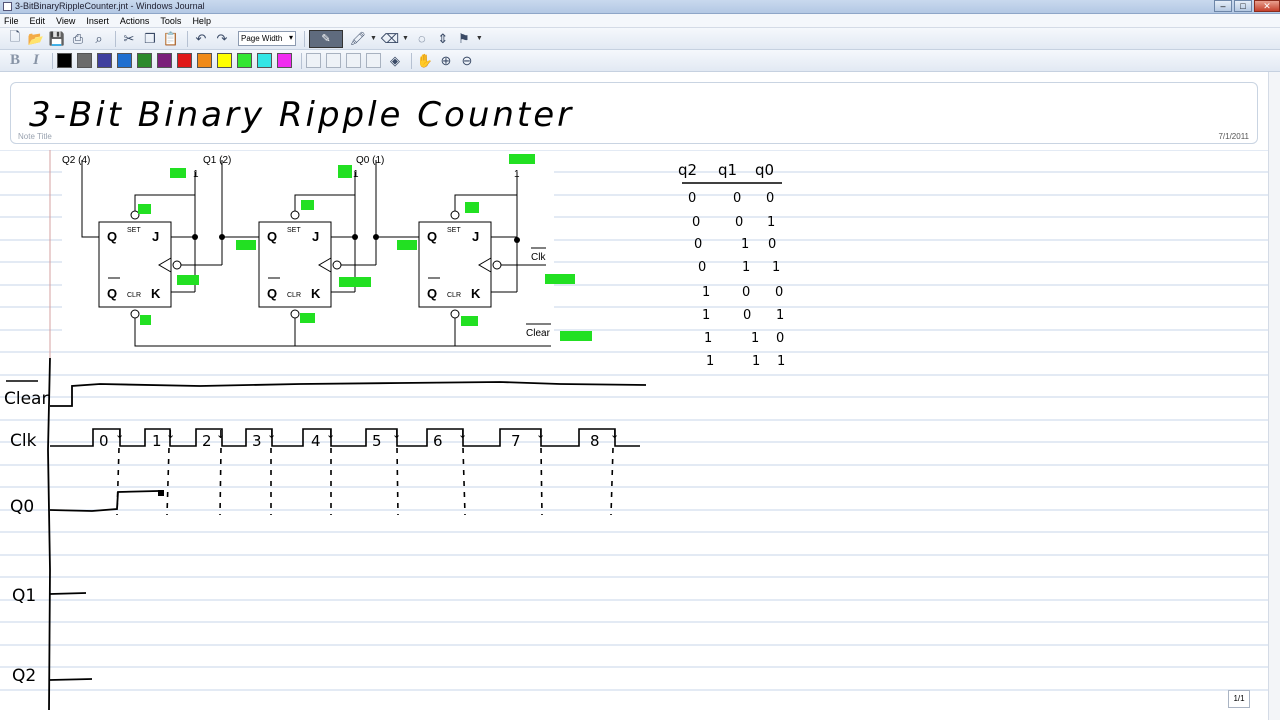 This screenshot has width=1280, height=720. I want to click on pen-width-thick, so click(353, 60).